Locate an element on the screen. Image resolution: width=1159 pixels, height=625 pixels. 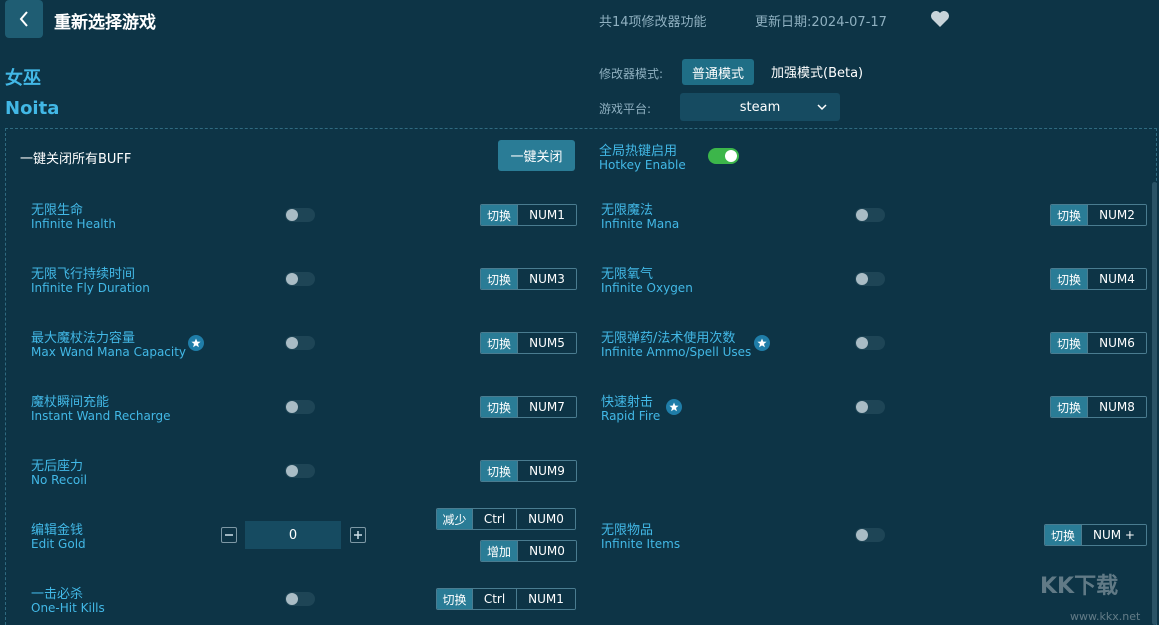
feature-count: 共14项修改器功能 is located at coordinates (653, 22).